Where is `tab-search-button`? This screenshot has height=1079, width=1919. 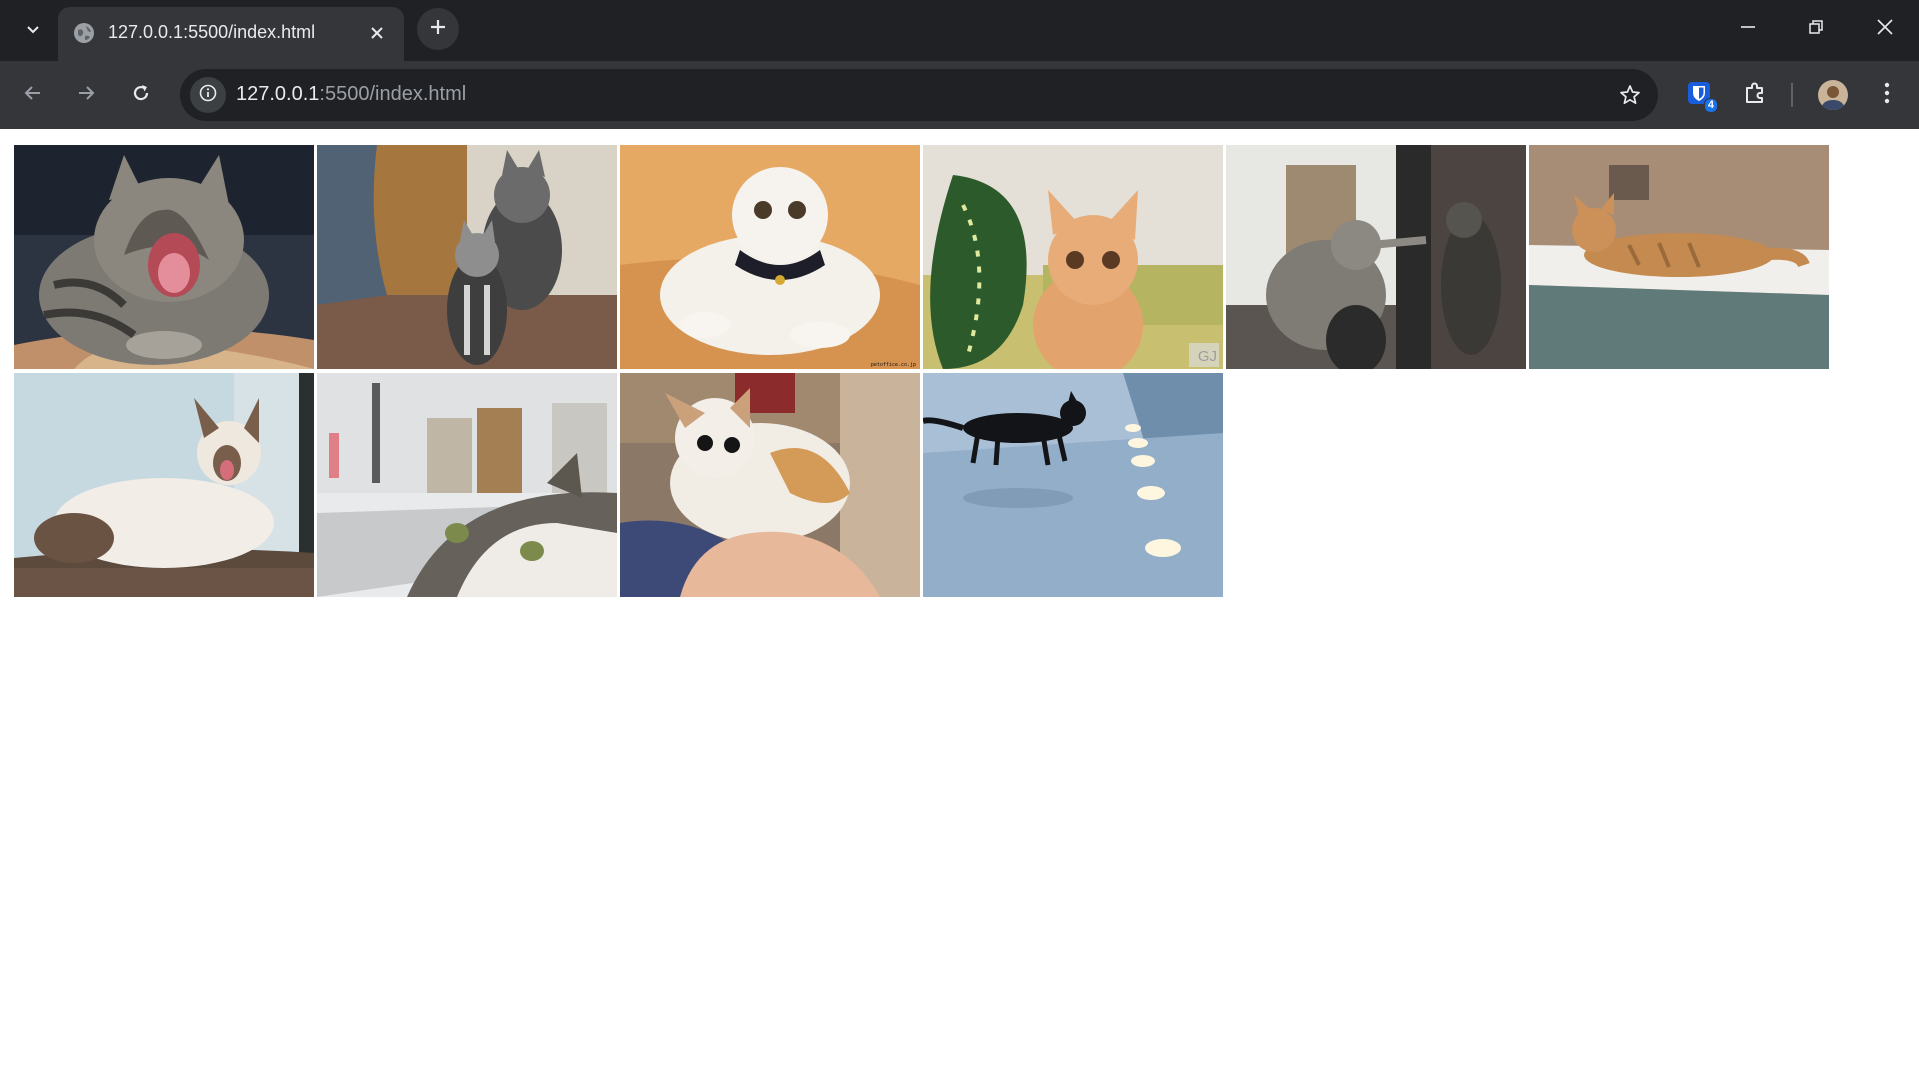 tab-search-button is located at coordinates (33, 31).